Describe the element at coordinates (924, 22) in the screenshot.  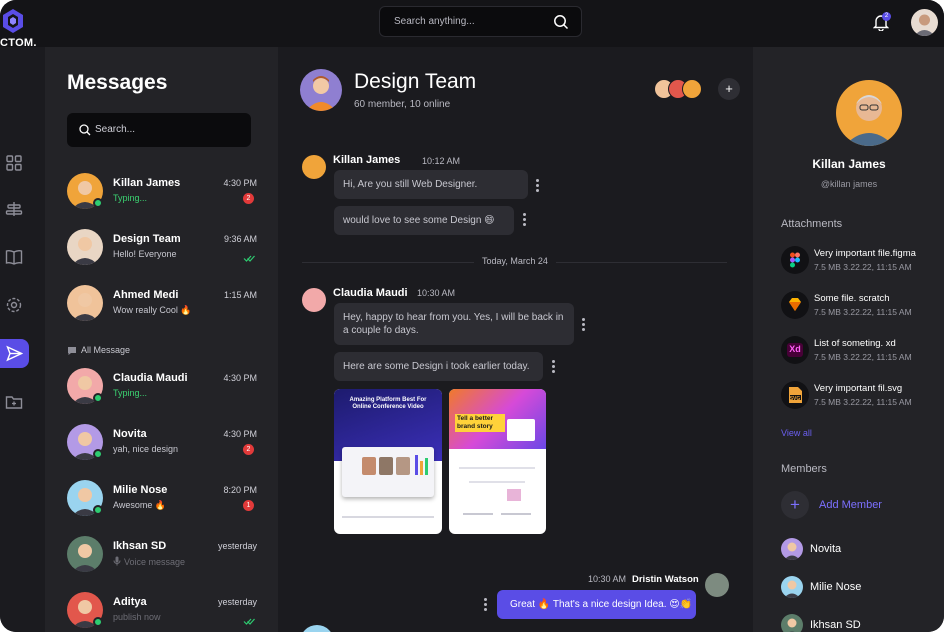
I see `user-avatar` at that location.